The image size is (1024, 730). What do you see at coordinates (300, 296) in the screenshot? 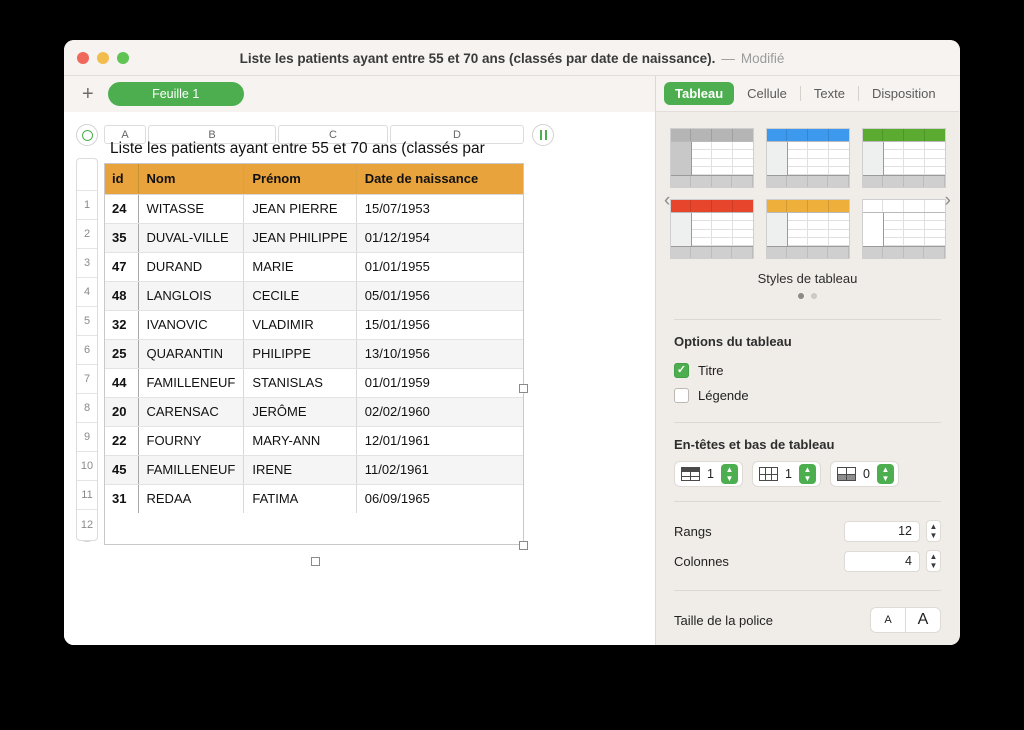
I see `cell: CECILE` at bounding box center [300, 296].